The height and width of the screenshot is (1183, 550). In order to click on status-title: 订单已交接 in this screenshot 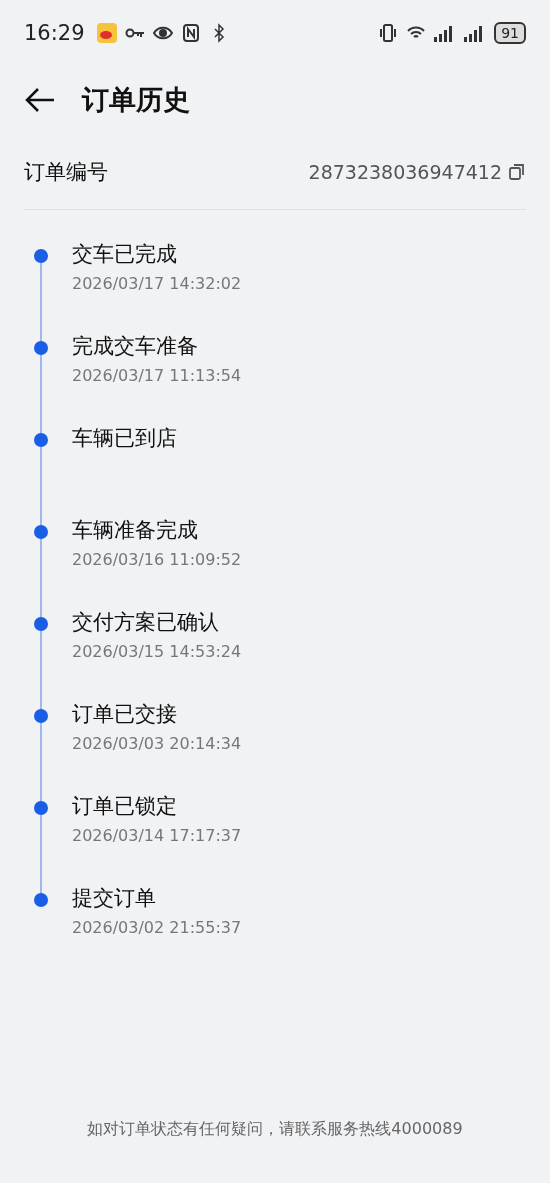, I will do `click(125, 714)`.